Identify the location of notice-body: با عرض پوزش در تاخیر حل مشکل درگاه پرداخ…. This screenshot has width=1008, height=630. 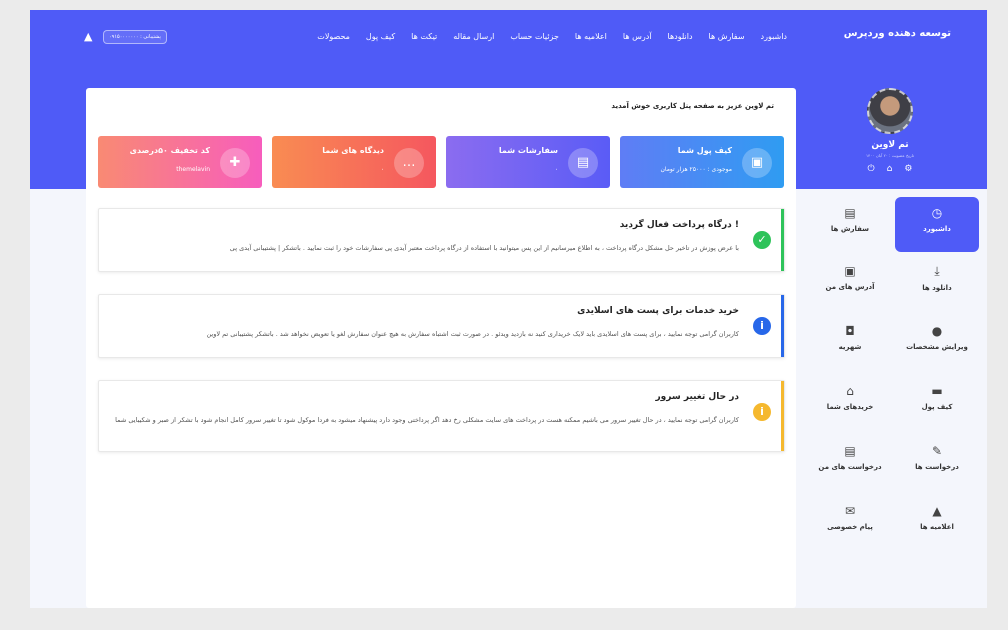
(484, 248).